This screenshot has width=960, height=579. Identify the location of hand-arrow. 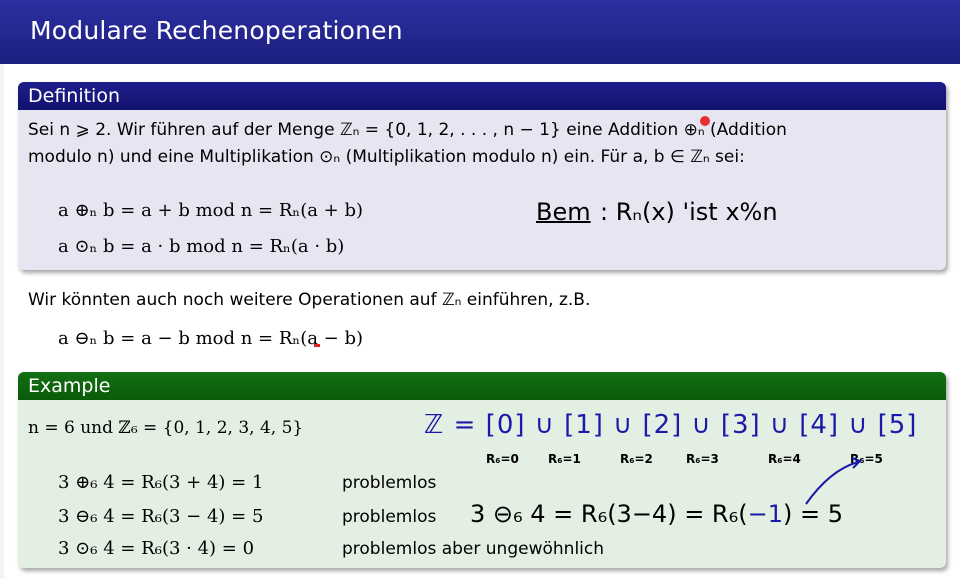
(833, 481).